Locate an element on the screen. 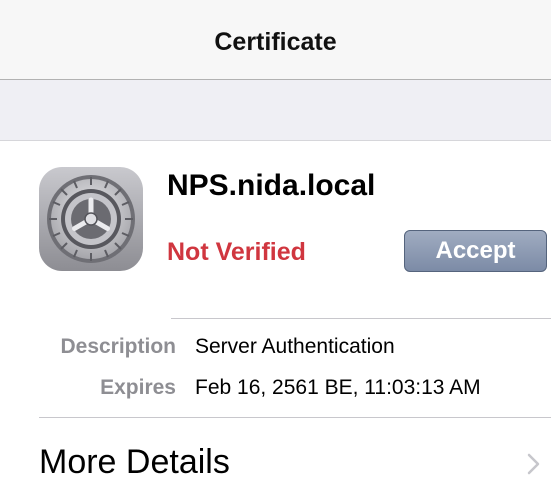 This screenshot has height=503, width=551. detail-row-description: Description Server Authentication is located at coordinates (275, 347).